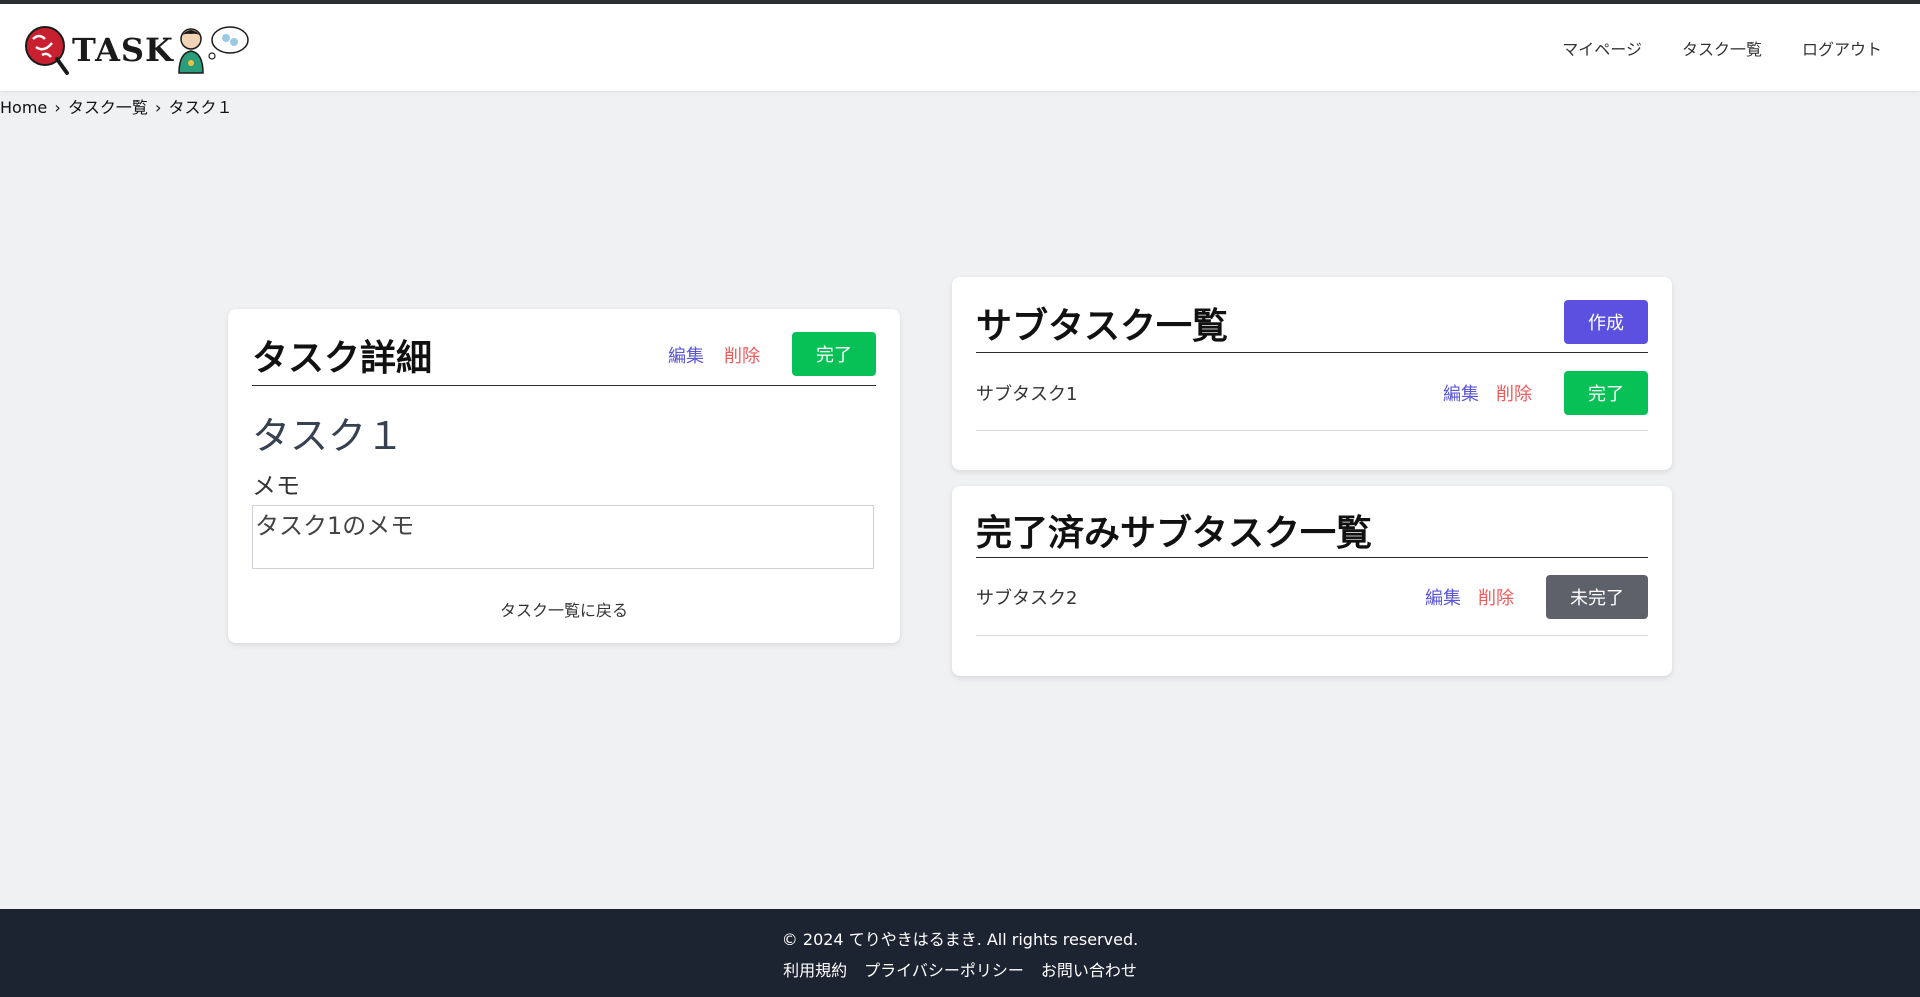 The height and width of the screenshot is (997, 1920). I want to click on memo-label: メモ, so click(276, 486).